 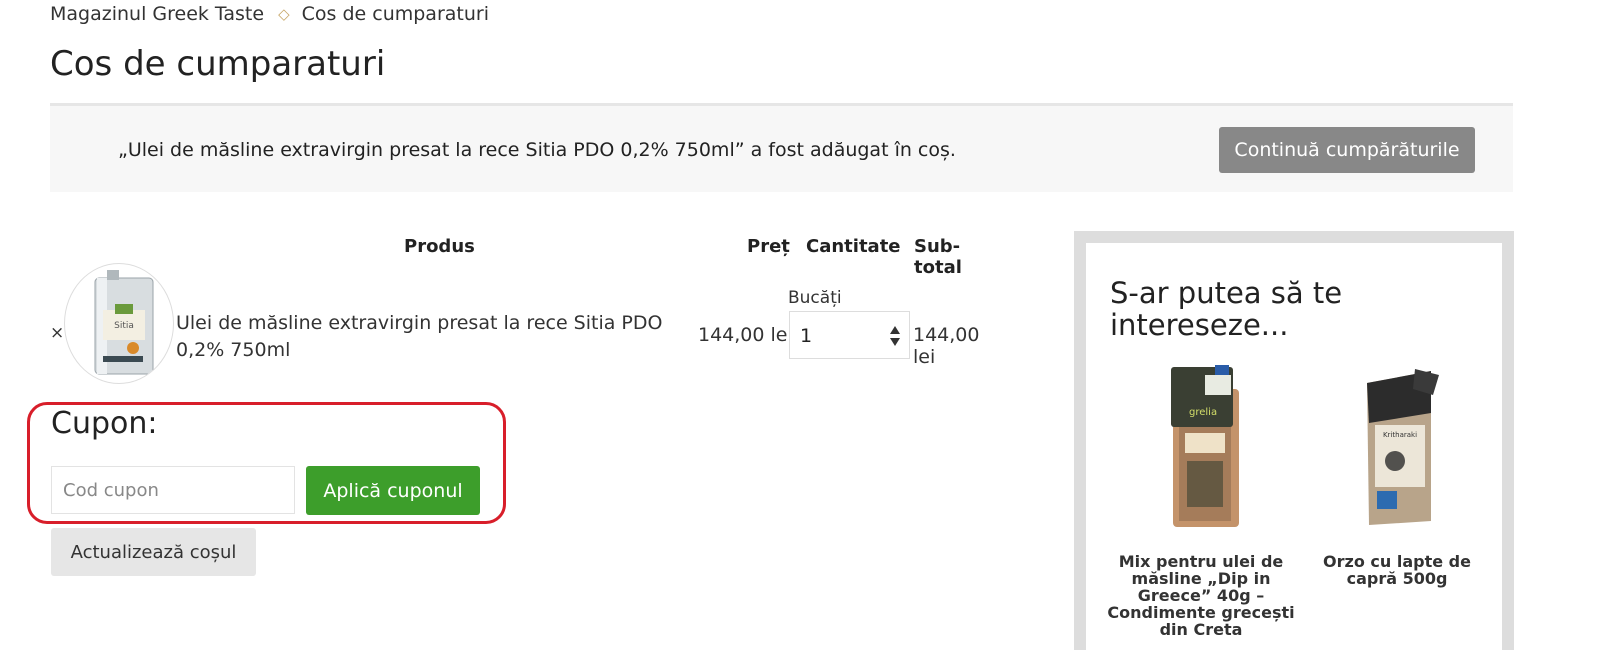 What do you see at coordinates (938, 257) in the screenshot?
I see `header-subtotal: Sub-total` at bounding box center [938, 257].